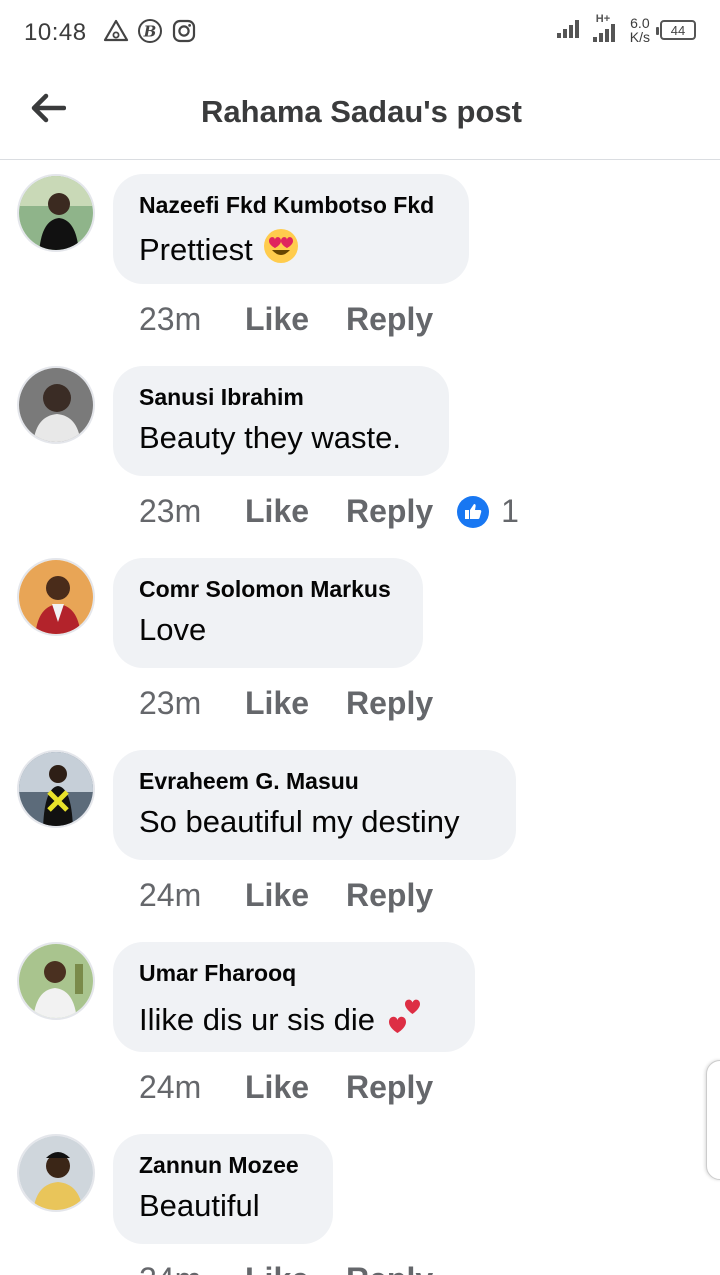 The height and width of the screenshot is (1275, 720). What do you see at coordinates (569, 30) in the screenshot?
I see `signal-icon` at bounding box center [569, 30].